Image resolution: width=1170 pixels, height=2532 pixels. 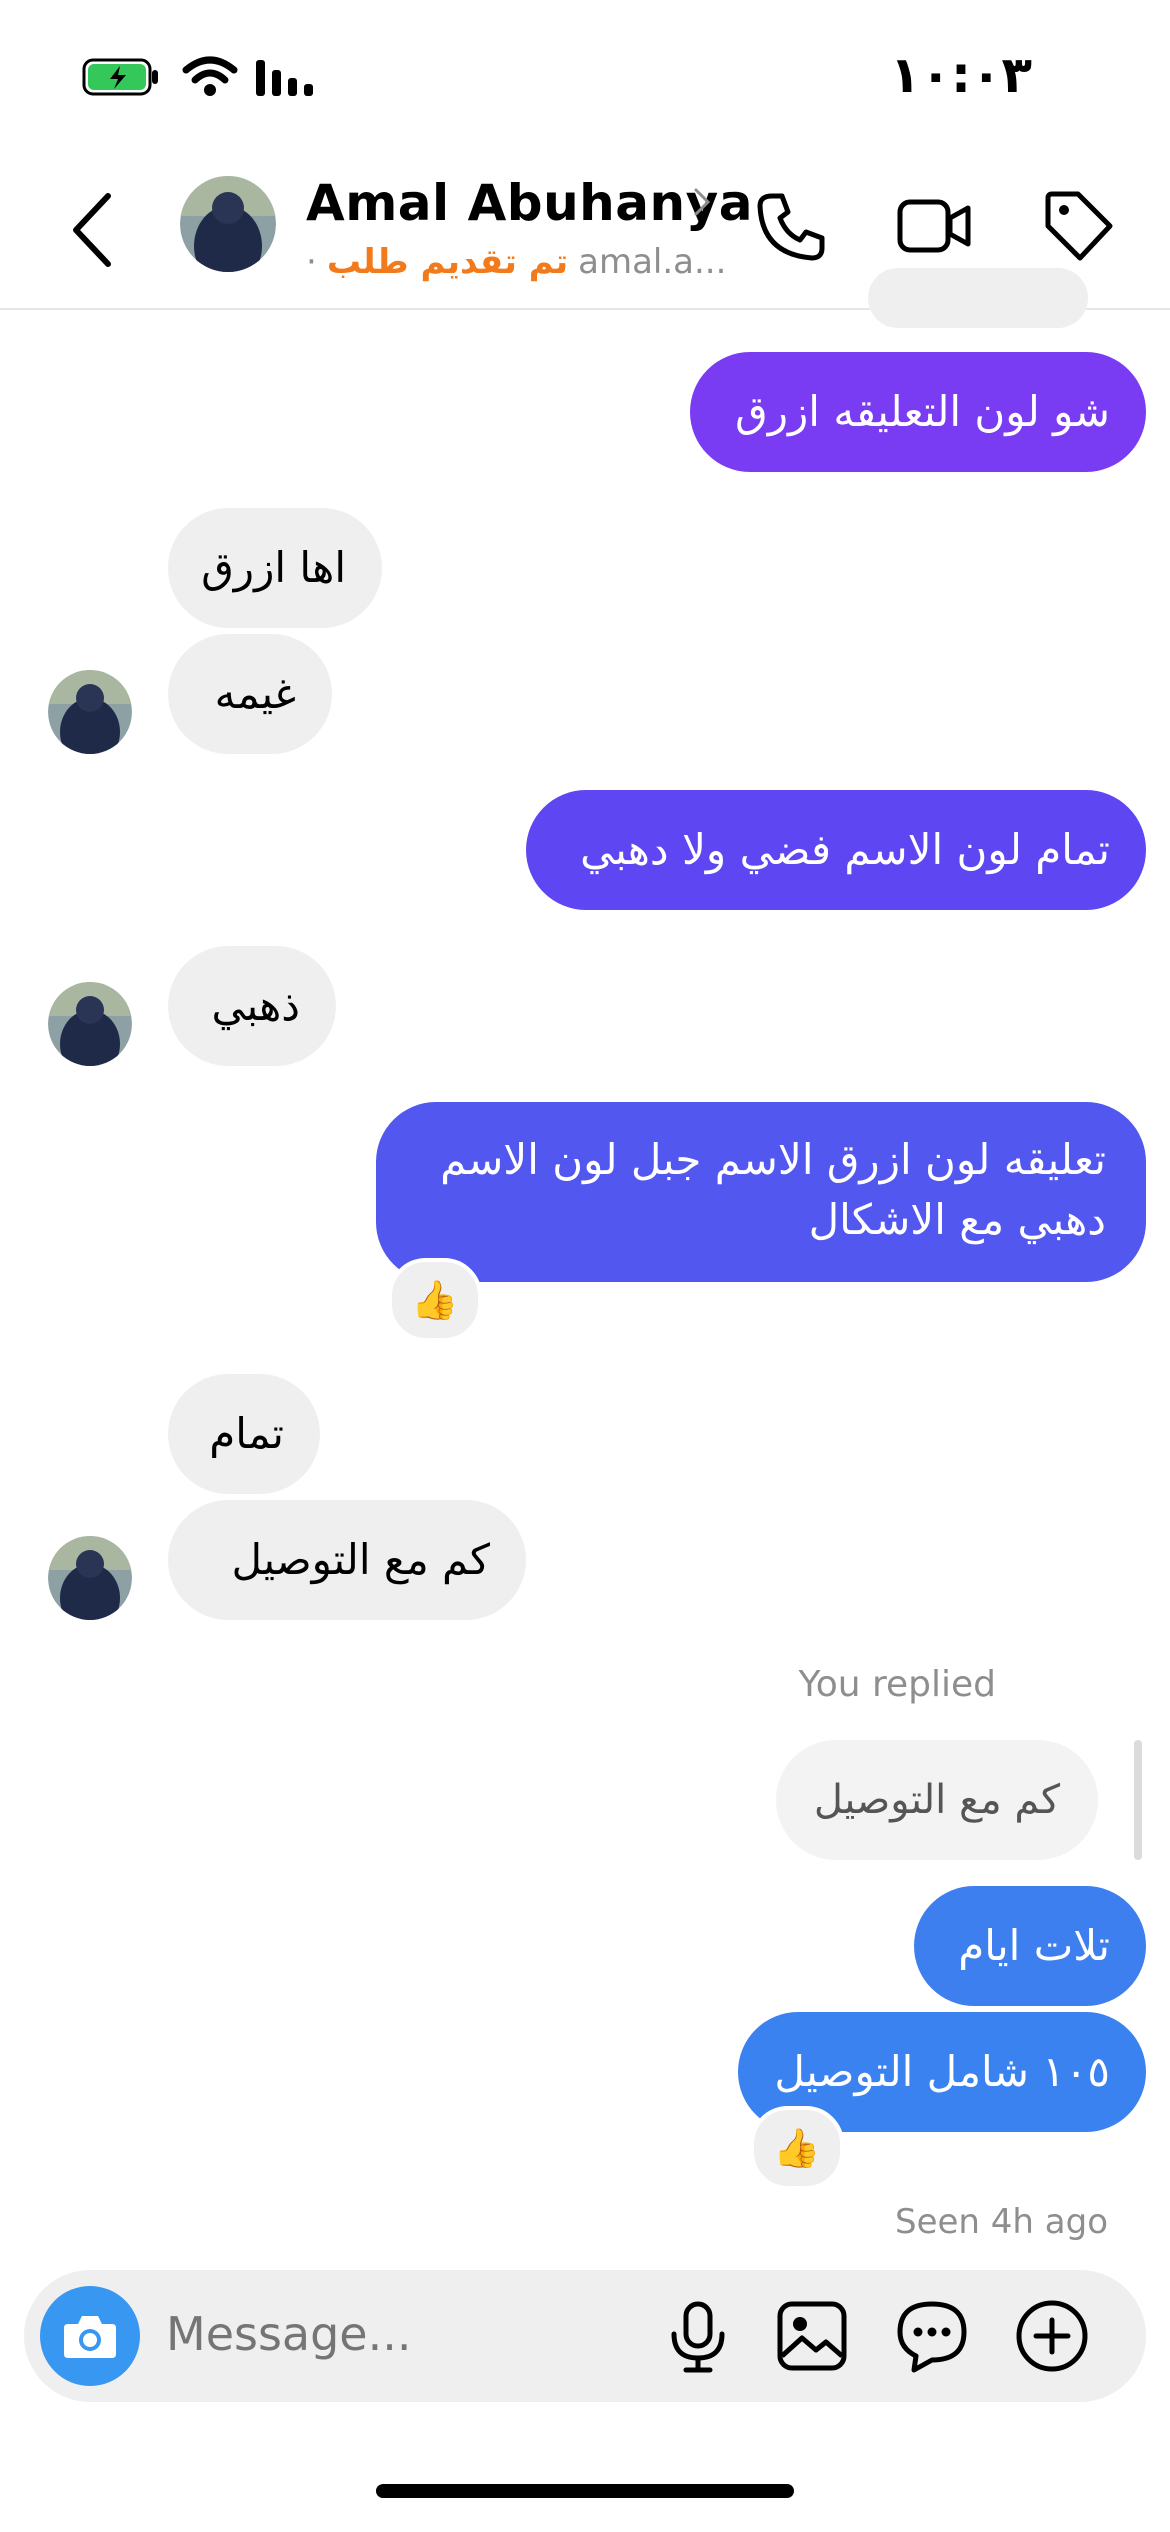 I want to click on quote-bar, so click(x=1138, y=1800).